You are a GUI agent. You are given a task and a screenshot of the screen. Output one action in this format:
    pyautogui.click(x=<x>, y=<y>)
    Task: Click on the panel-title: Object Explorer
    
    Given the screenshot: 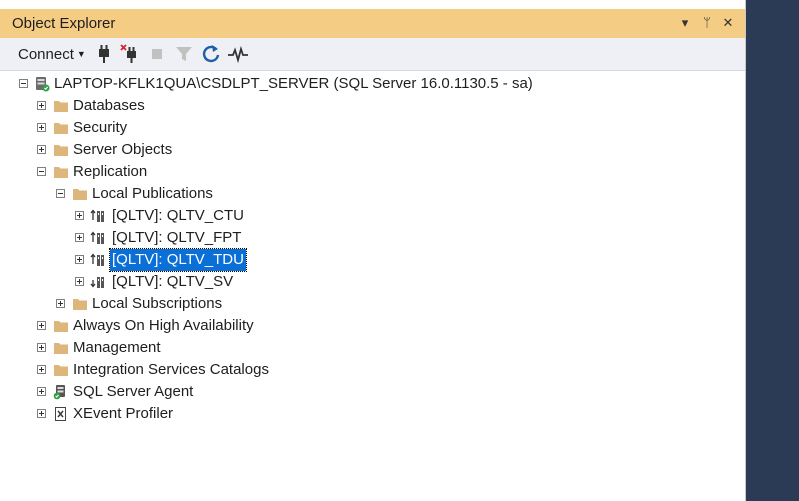 What is the action you would take?
    pyautogui.click(x=64, y=23)
    